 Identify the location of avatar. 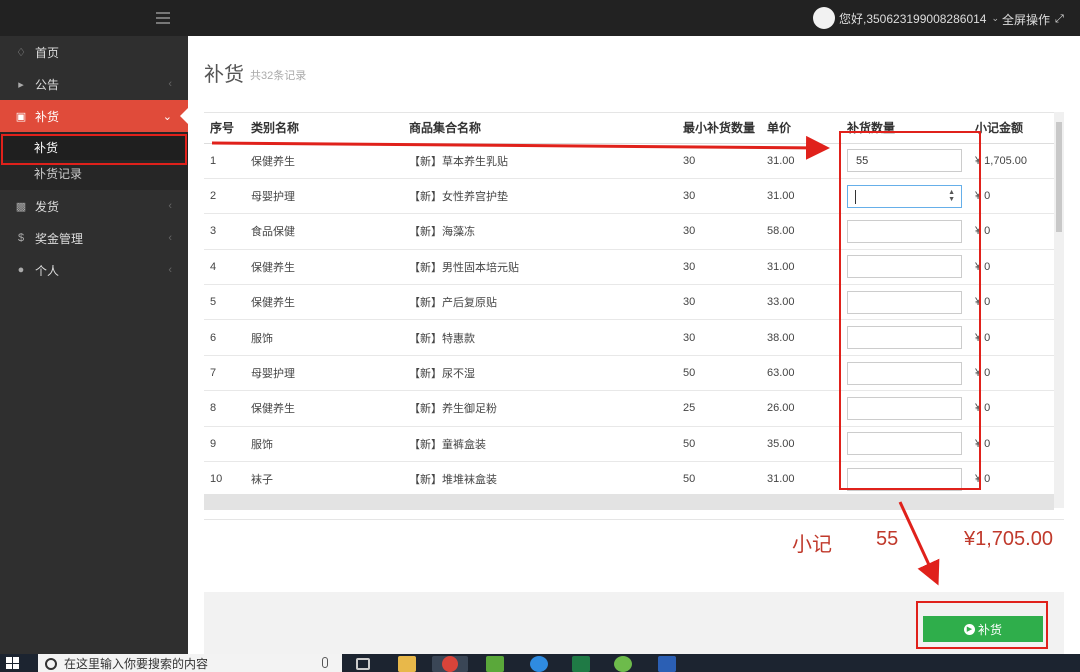
(824, 18).